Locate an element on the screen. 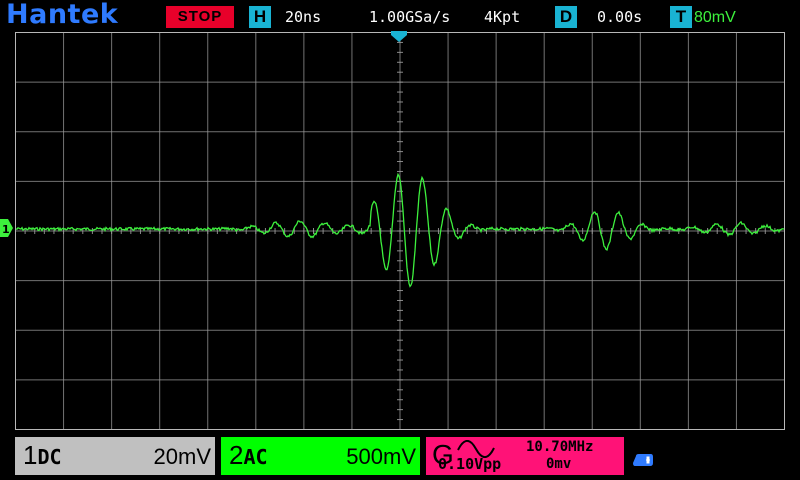 This screenshot has height=480, width=800. ground-marker-label: 1 is located at coordinates (6, 229).